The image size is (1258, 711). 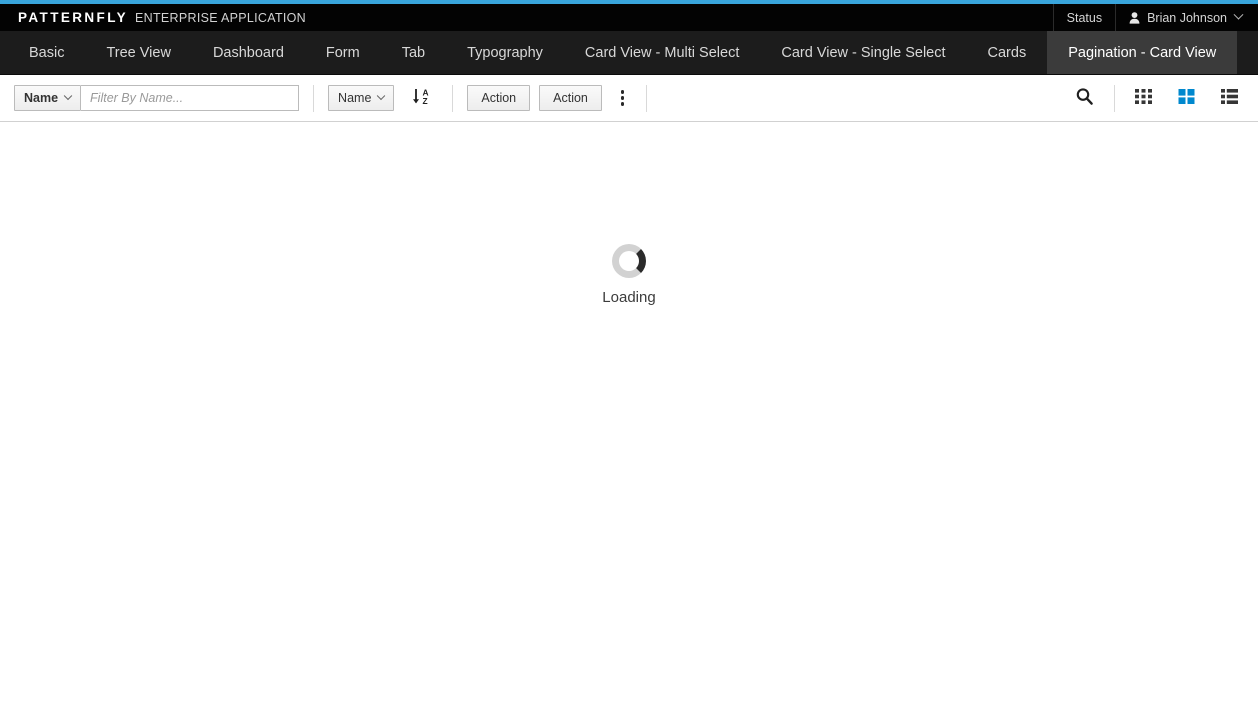 I want to click on nav-label: Cards, so click(x=1007, y=52).